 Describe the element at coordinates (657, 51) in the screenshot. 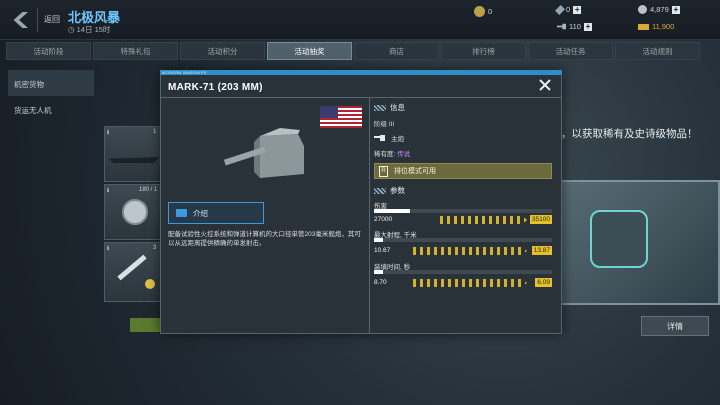

I see `tab-event-rules: 活动规则` at that location.